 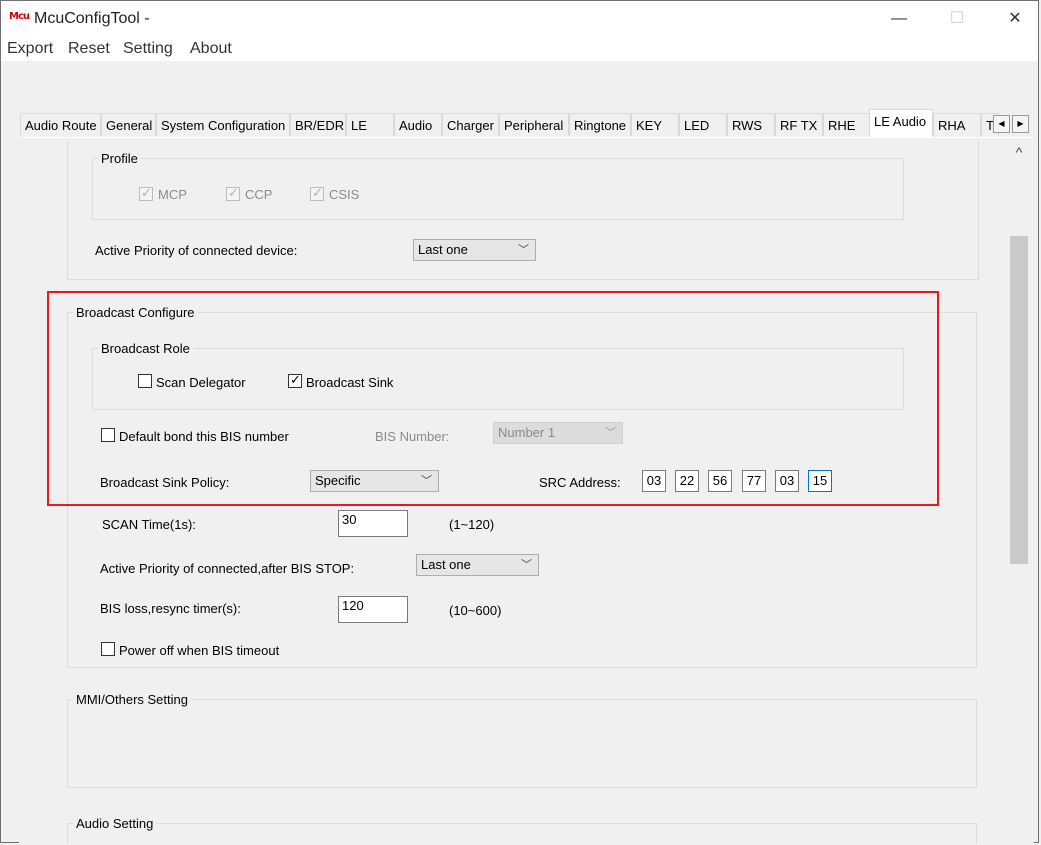 What do you see at coordinates (199, 650) in the screenshot?
I see `power-off-label: Power off when BIS timeout` at bounding box center [199, 650].